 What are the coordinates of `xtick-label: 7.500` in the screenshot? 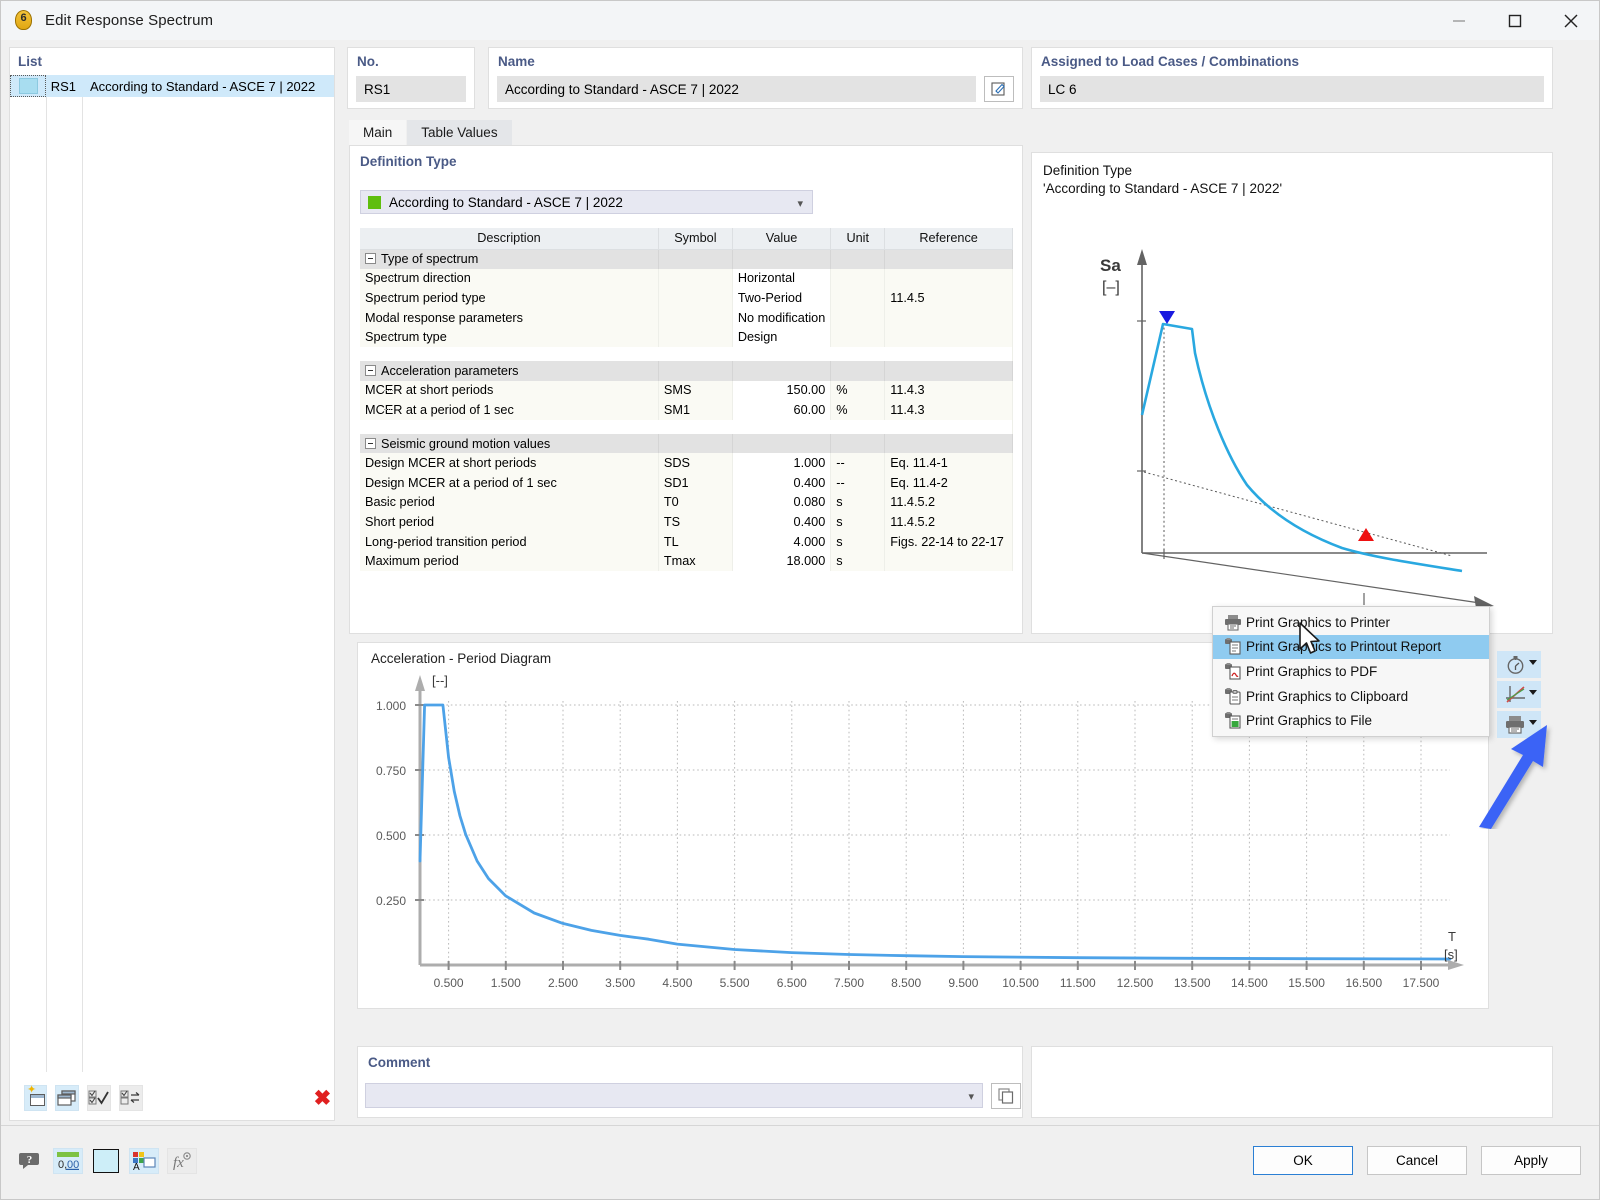 It's located at (849, 983).